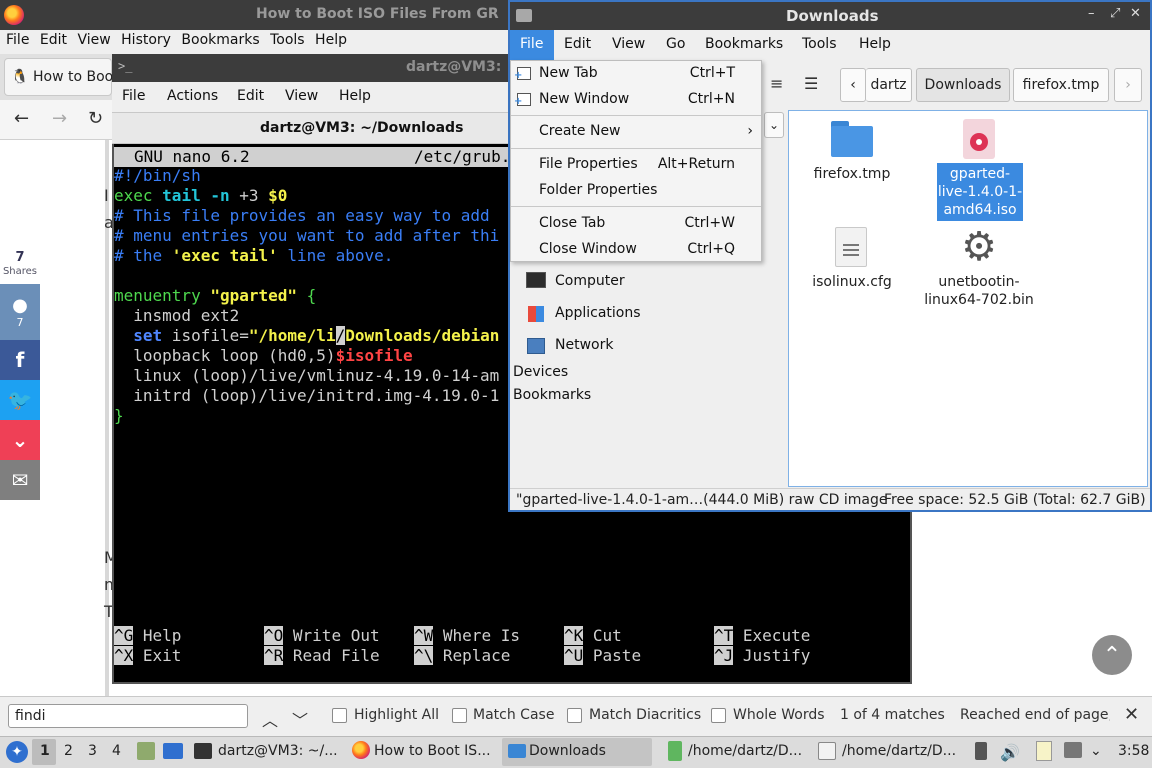  What do you see at coordinates (270, 719) in the screenshot?
I see `find-previous-icon: ︿` at bounding box center [270, 719].